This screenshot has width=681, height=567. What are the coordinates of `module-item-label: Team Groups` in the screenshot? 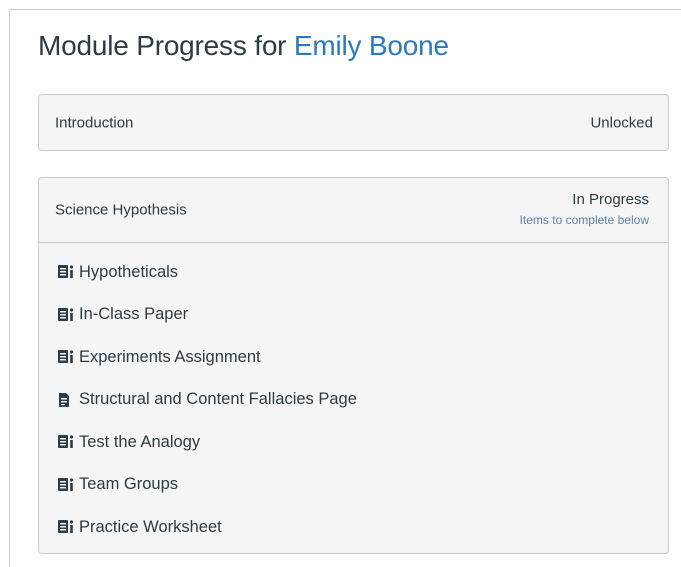 It's located at (129, 484).